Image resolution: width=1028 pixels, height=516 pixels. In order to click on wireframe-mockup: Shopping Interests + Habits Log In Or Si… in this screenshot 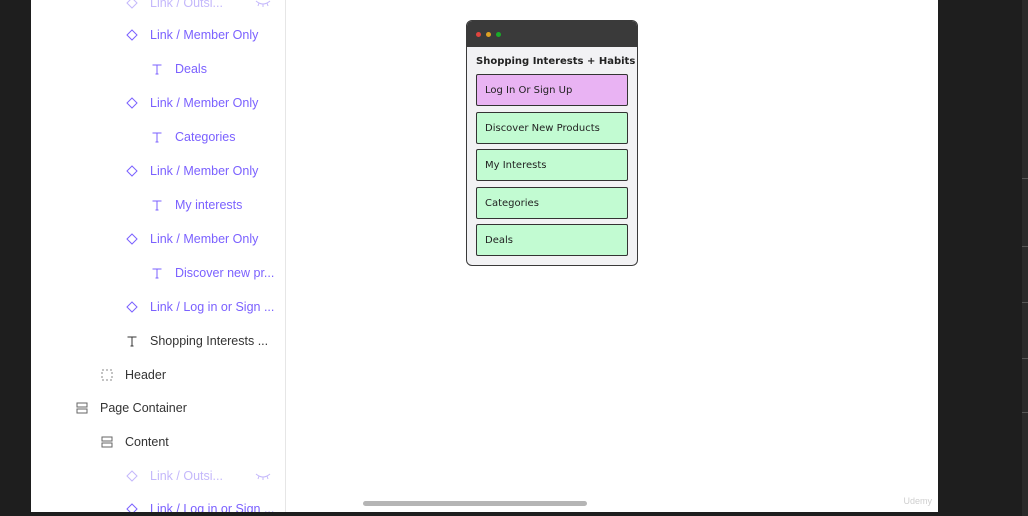, I will do `click(552, 143)`.